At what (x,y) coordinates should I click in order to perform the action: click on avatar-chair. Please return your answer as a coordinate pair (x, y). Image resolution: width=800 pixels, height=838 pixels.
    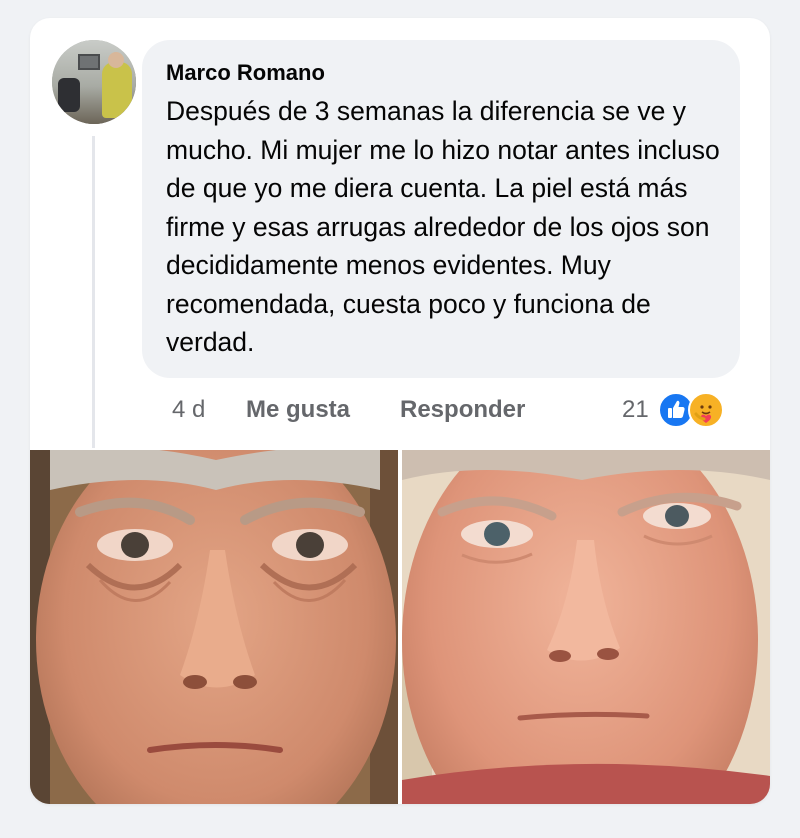
    Looking at the image, I should click on (69, 95).